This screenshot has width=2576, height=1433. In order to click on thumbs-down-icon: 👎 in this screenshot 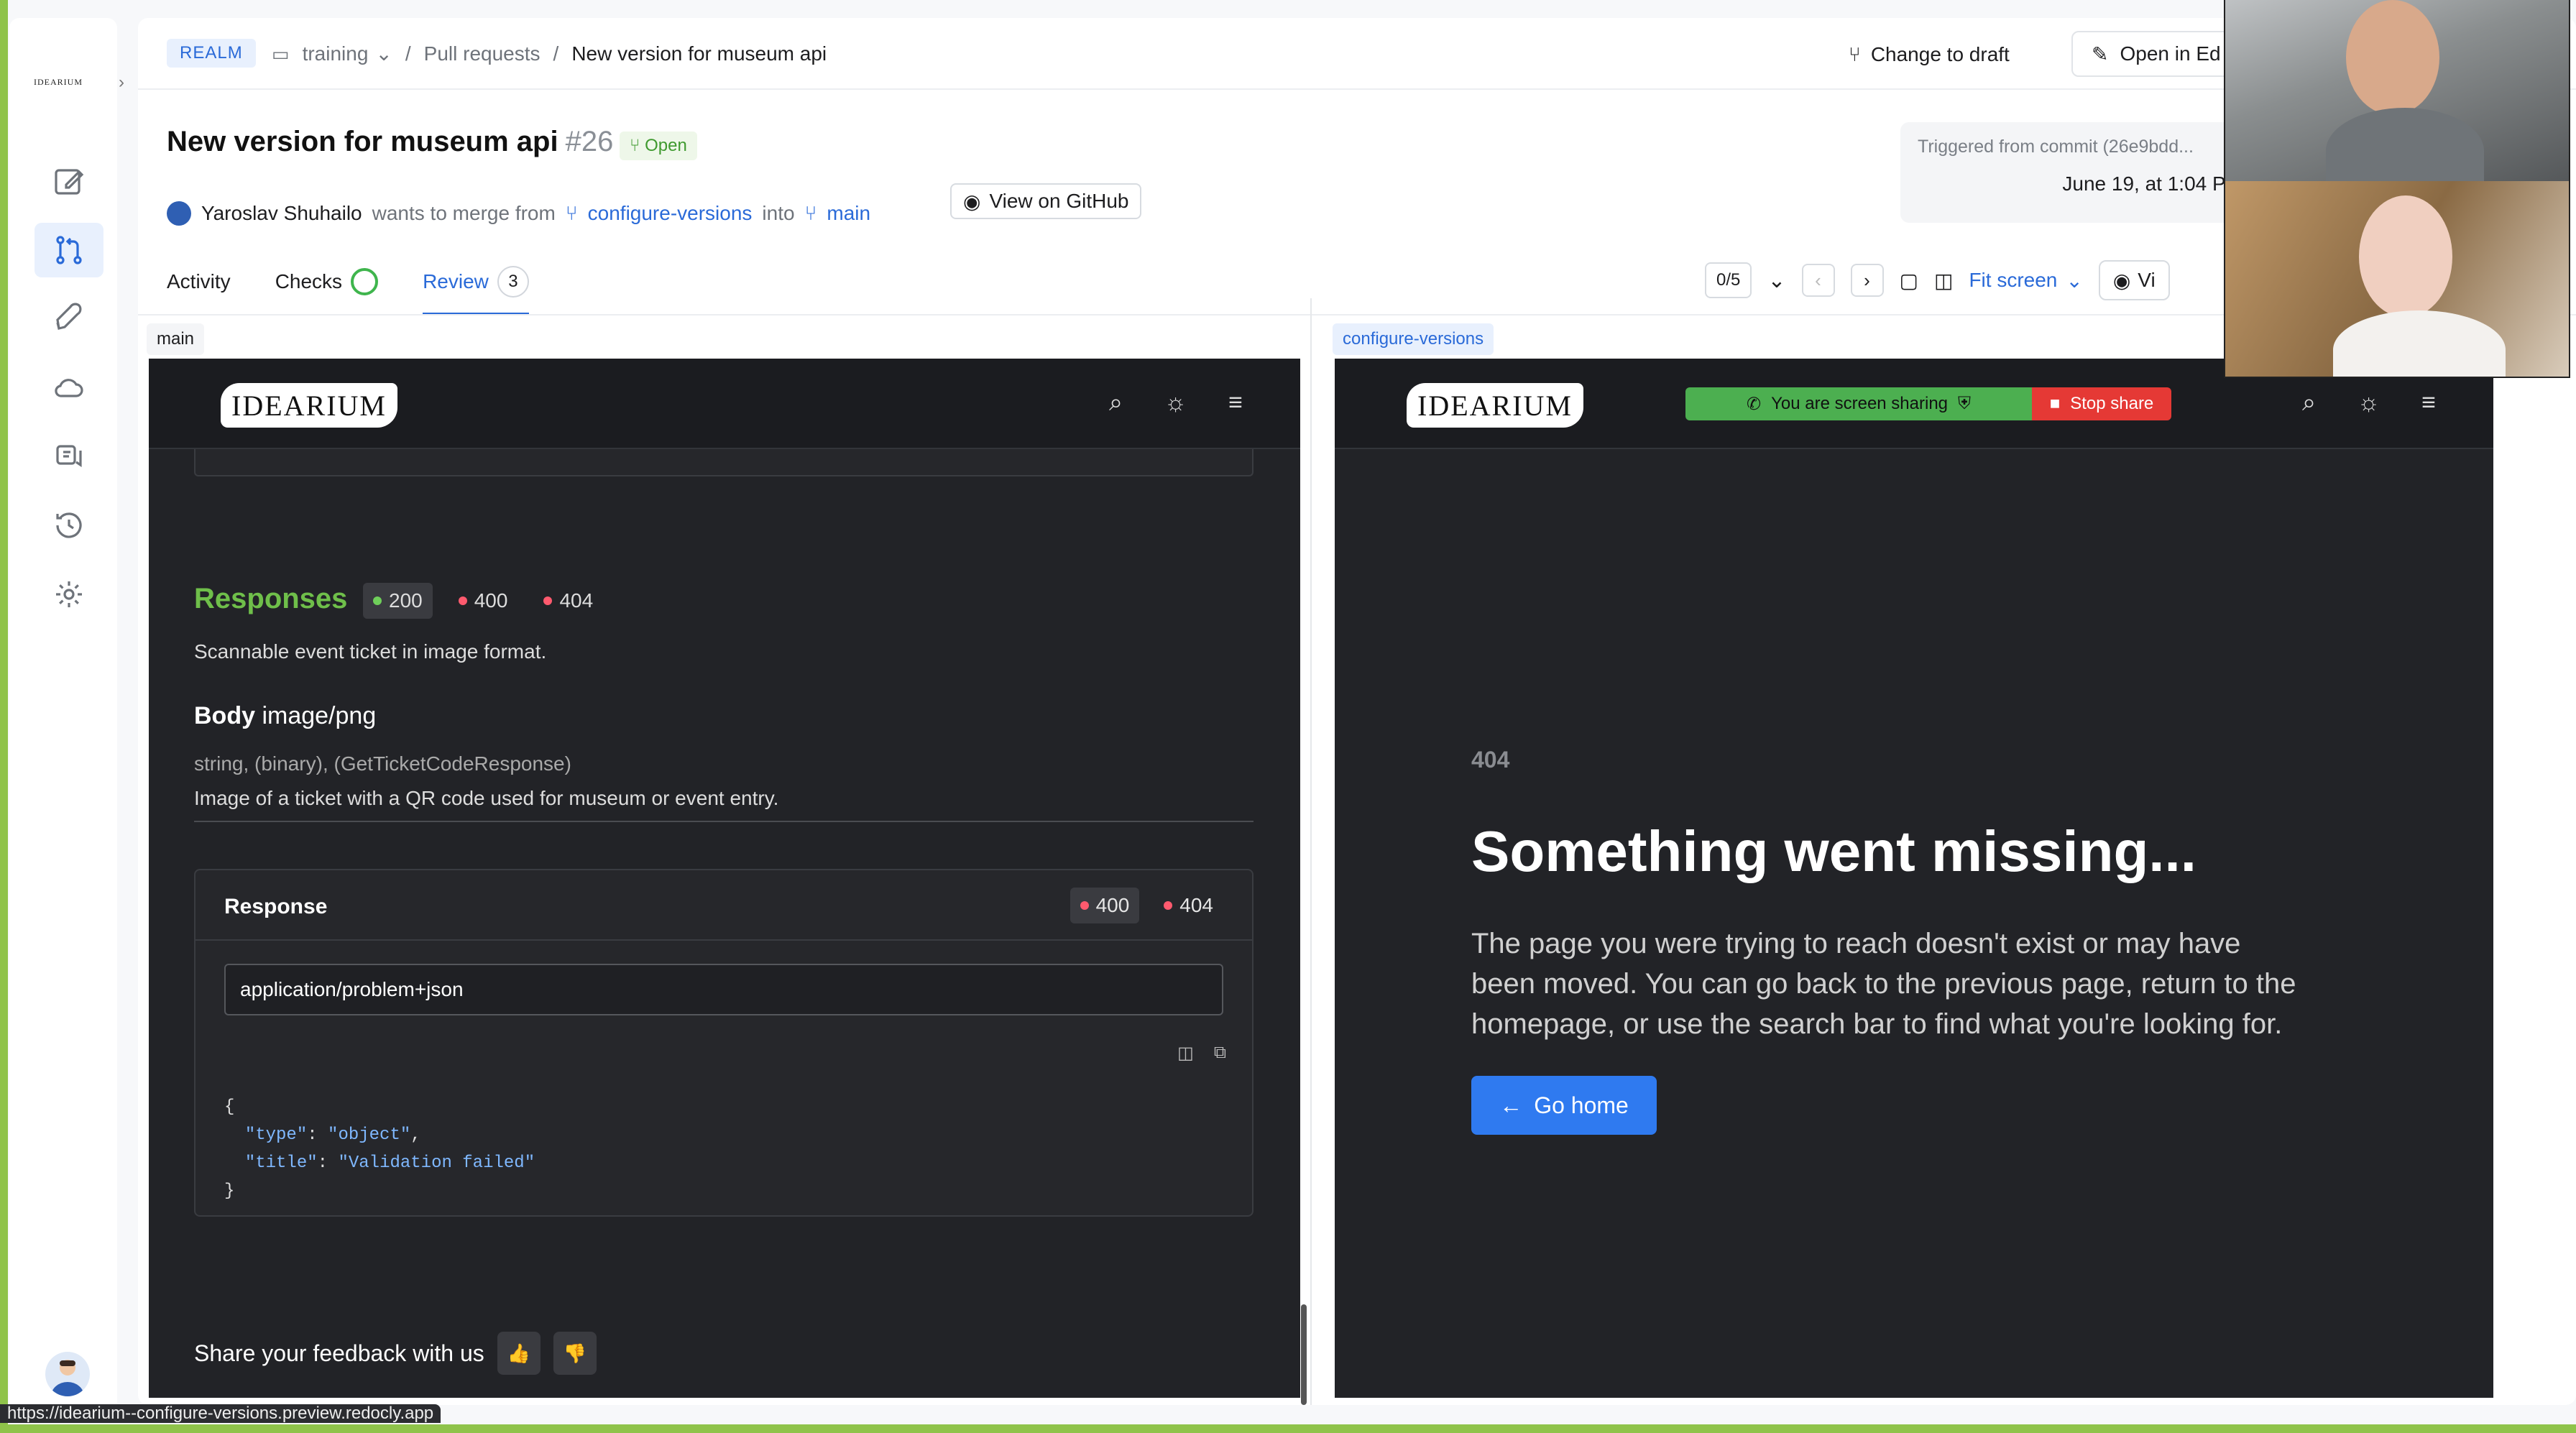, I will do `click(575, 1353)`.